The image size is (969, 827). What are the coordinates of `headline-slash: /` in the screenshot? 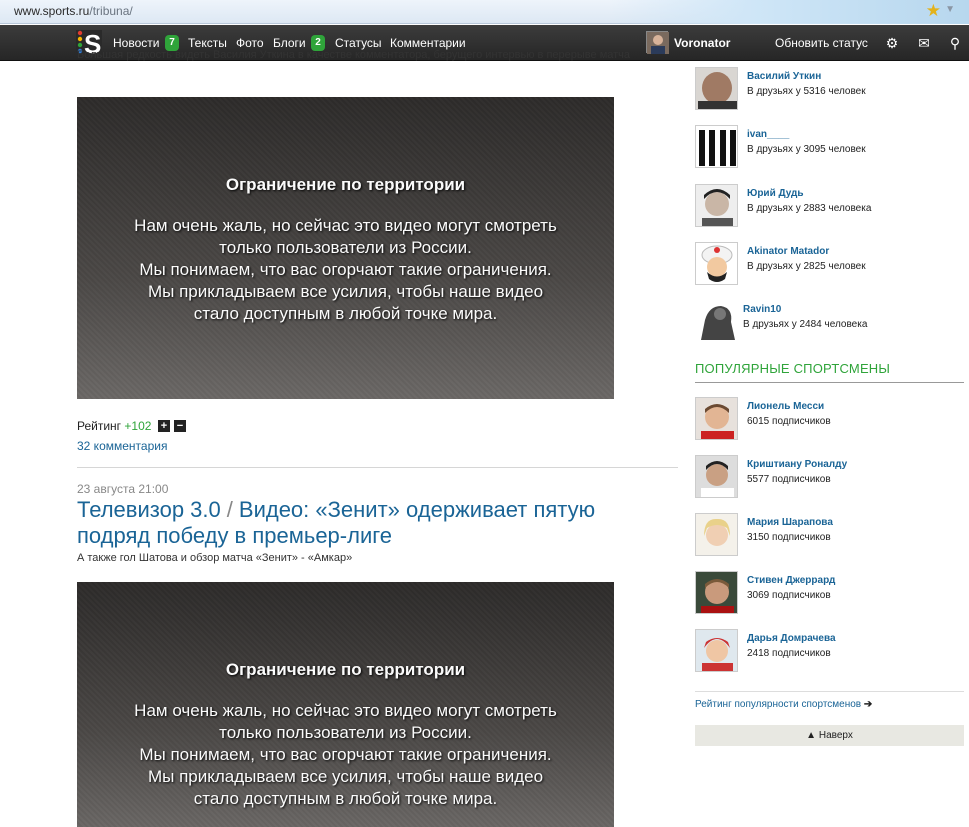 It's located at (229, 509).